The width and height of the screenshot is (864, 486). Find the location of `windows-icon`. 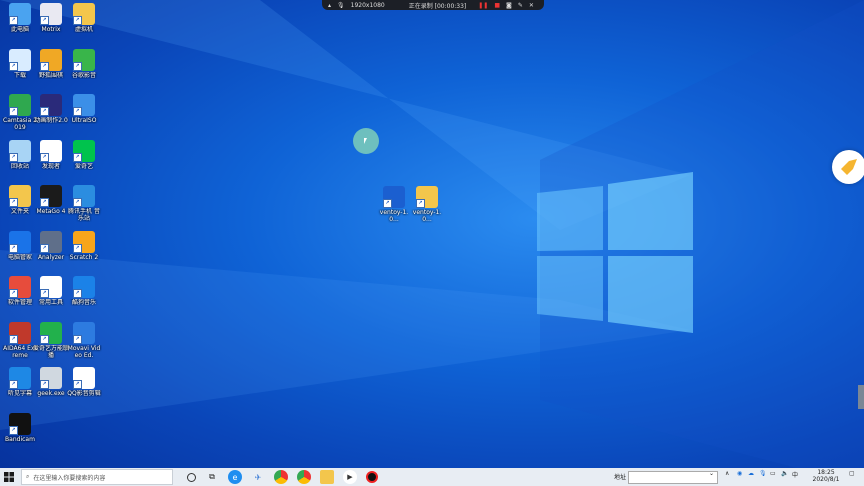

windows-icon is located at coordinates (9, 477).